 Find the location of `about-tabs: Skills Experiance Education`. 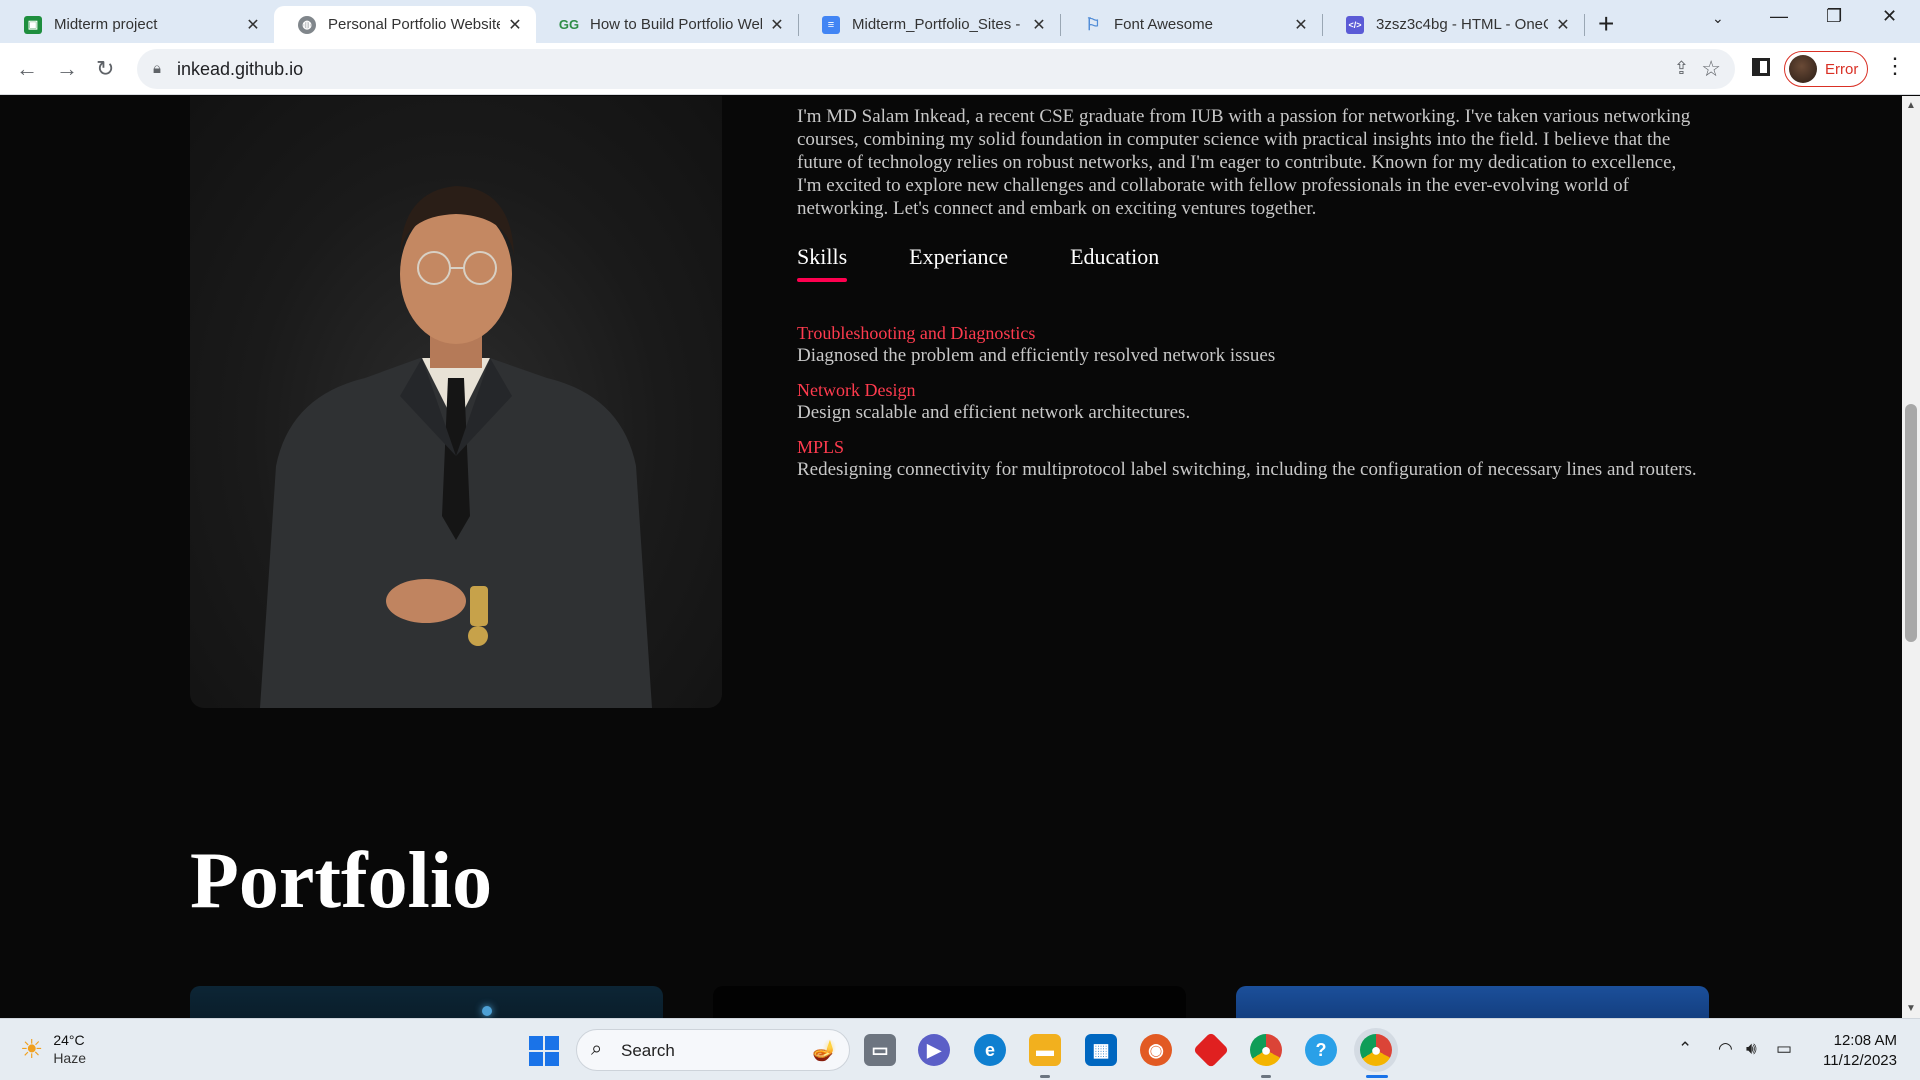

about-tabs: Skills Experiance Education is located at coordinates (1009, 263).